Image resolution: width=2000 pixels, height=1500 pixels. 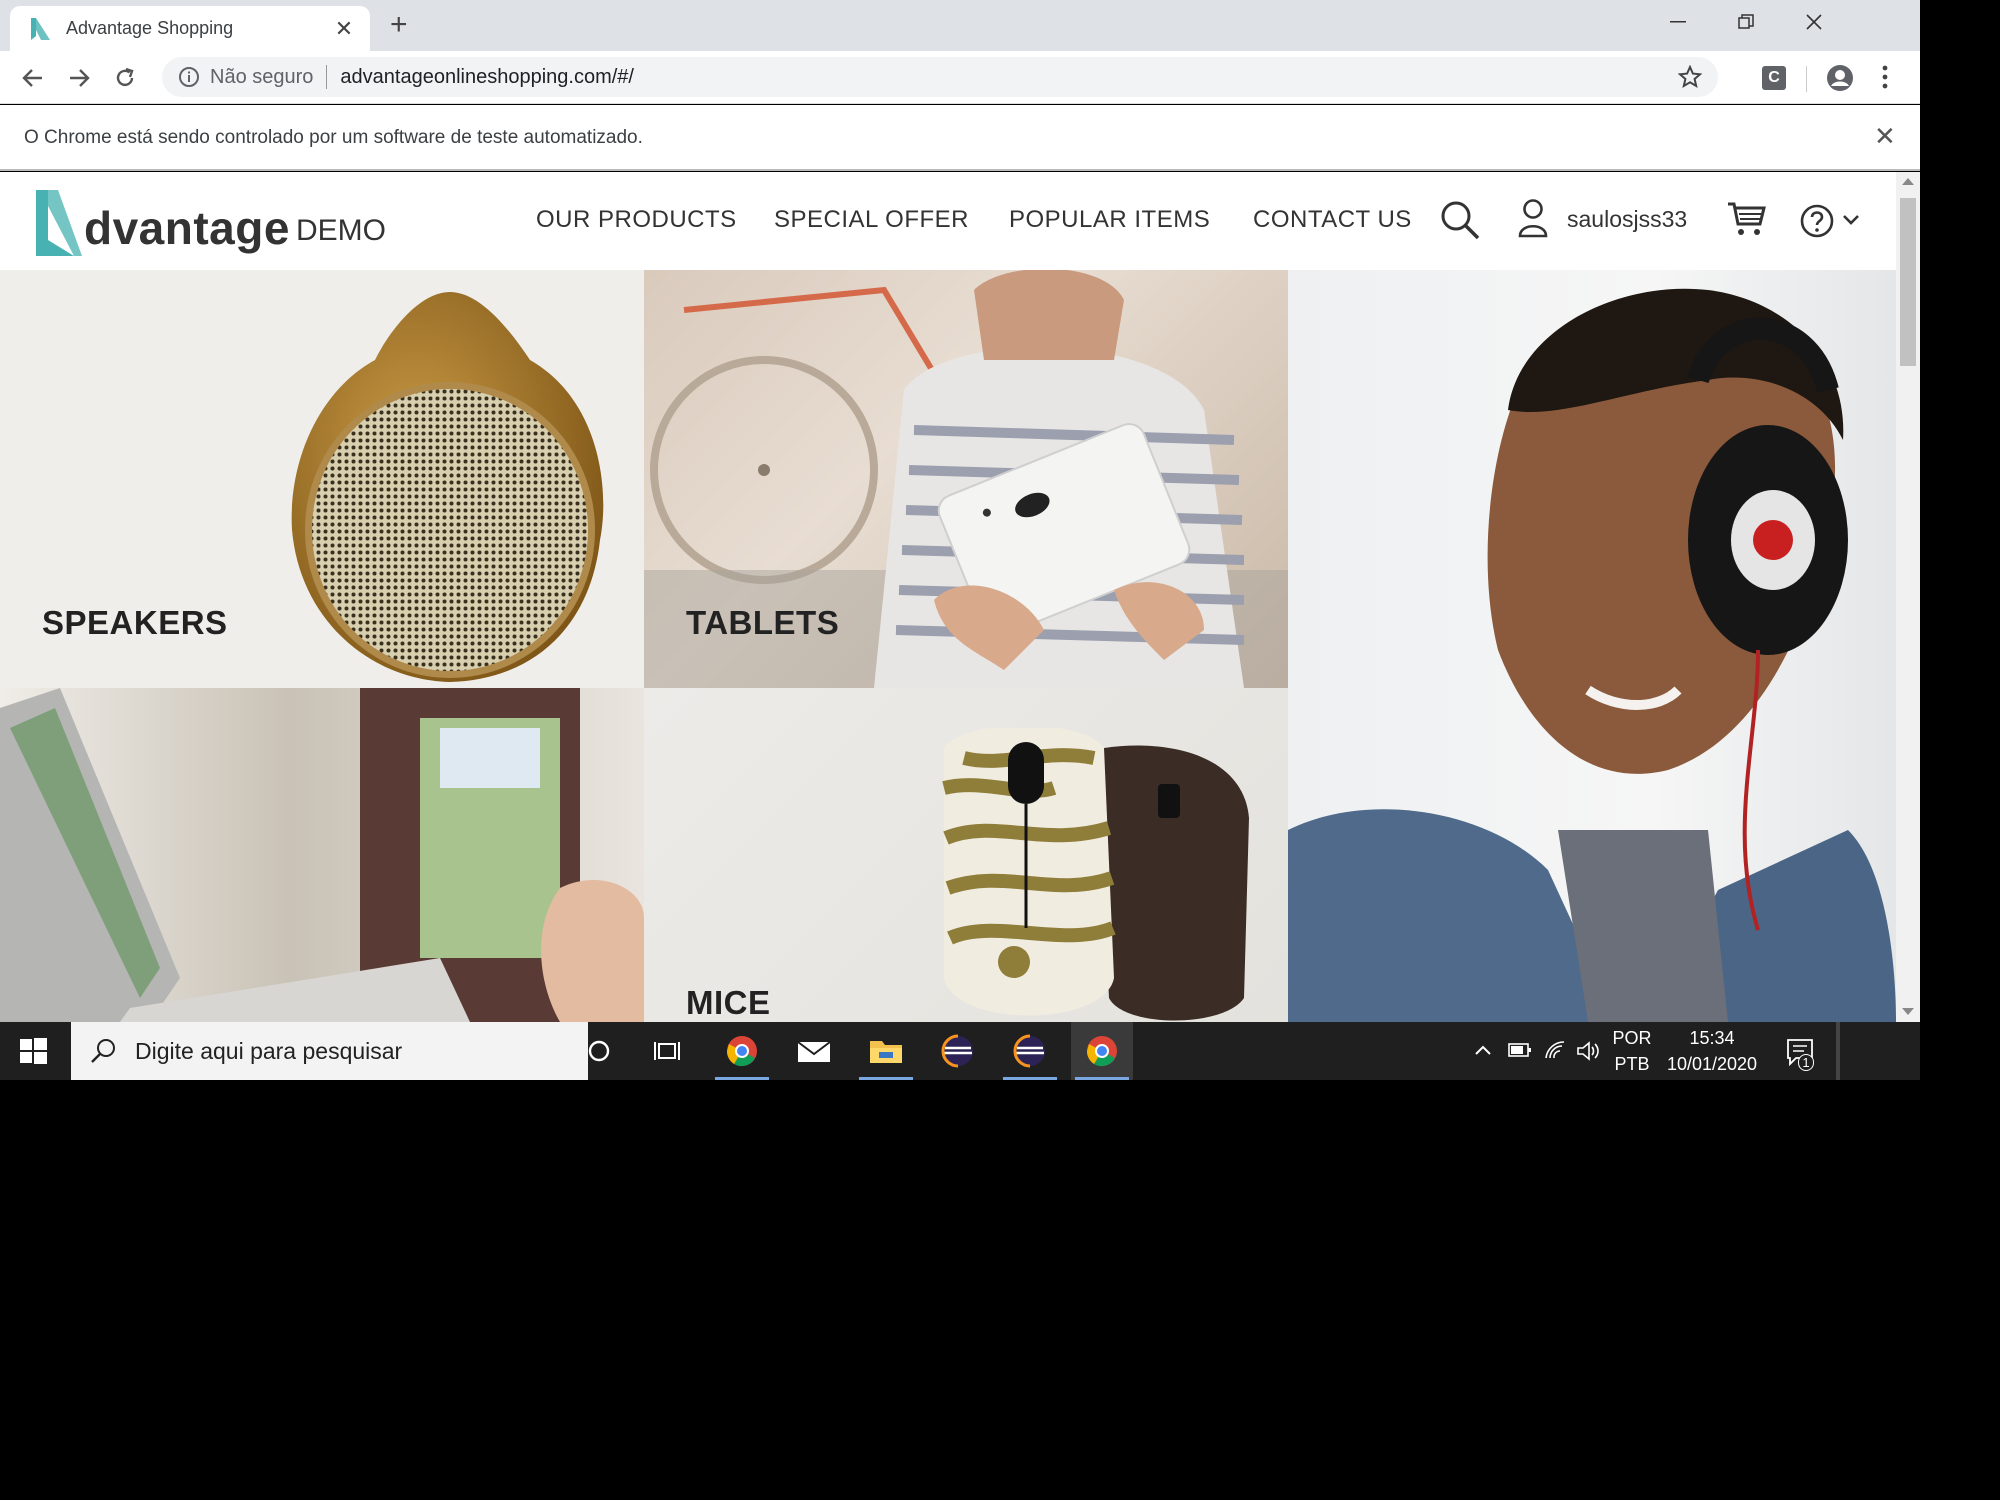 What do you see at coordinates (814, 1051) in the screenshot?
I see `taskbar-mail-icon` at bounding box center [814, 1051].